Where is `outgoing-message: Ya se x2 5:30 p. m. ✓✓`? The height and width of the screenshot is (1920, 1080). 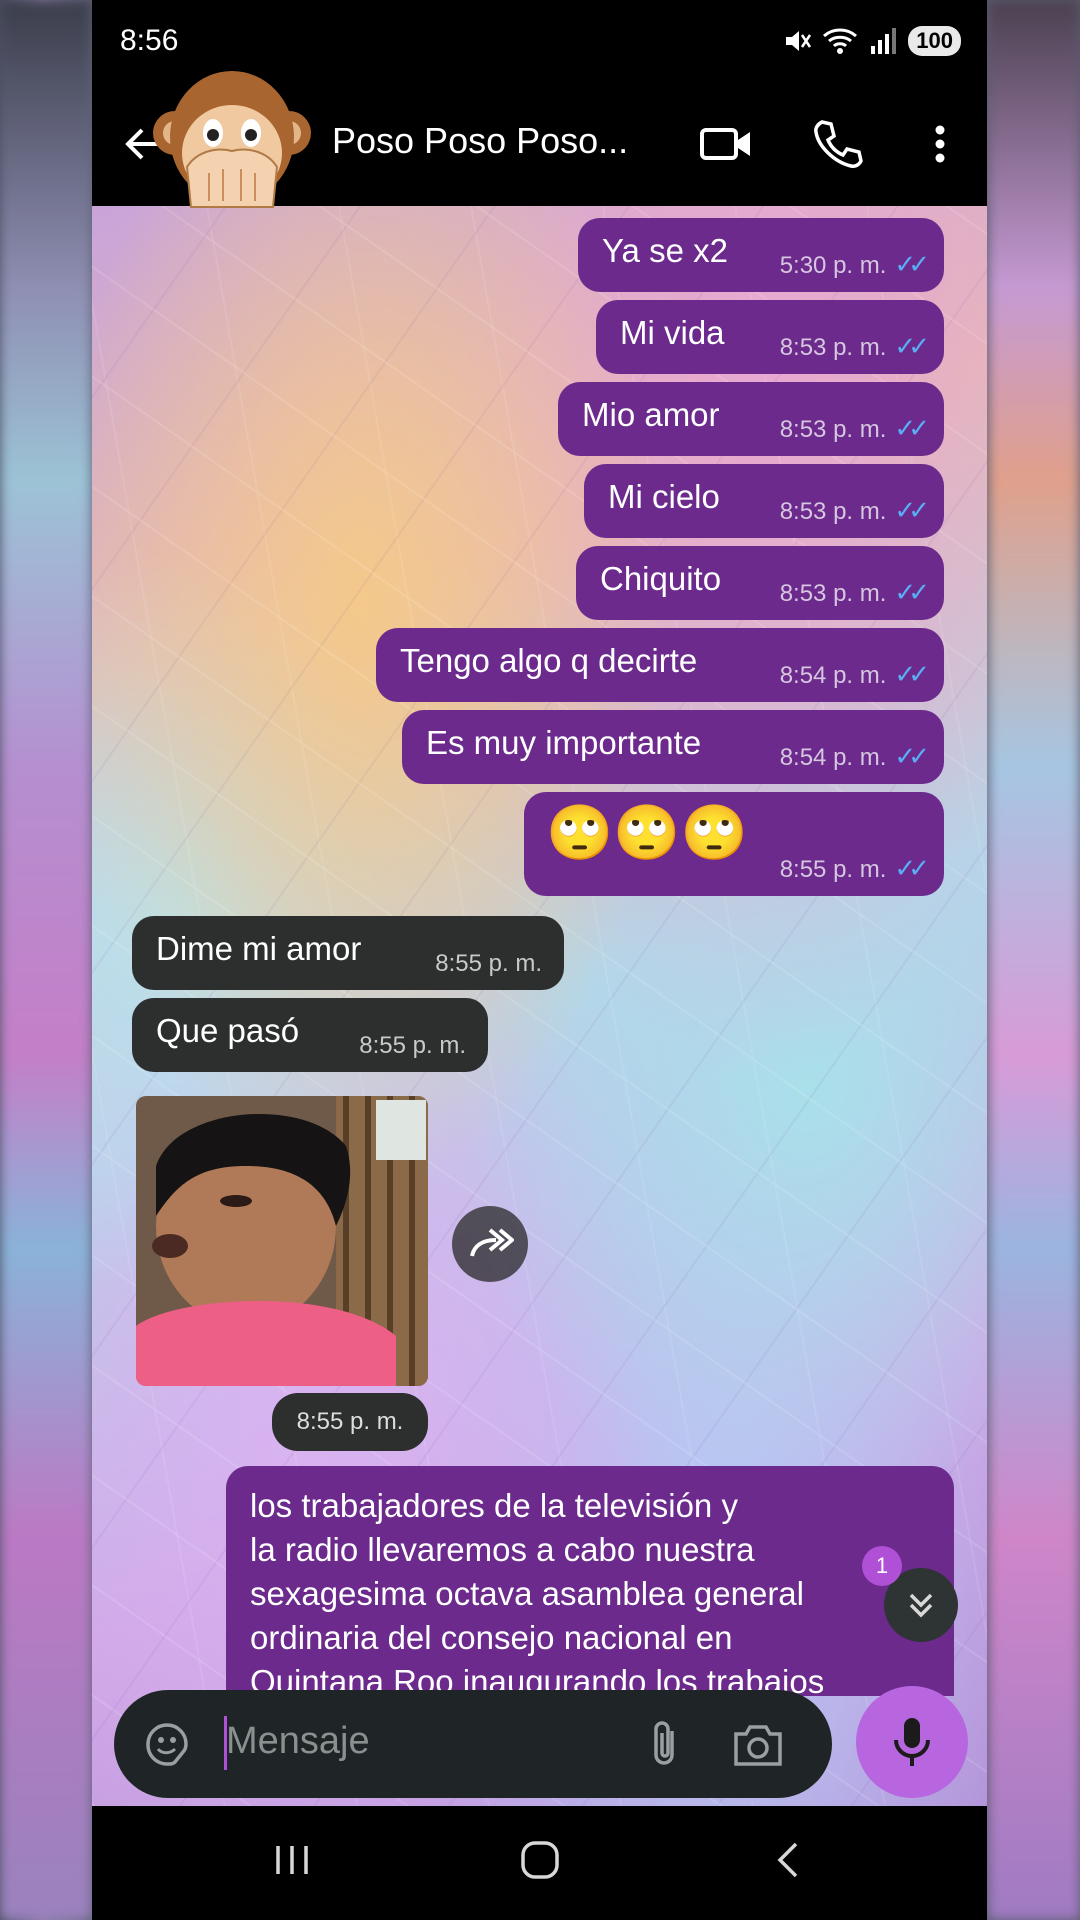 outgoing-message: Ya se x2 5:30 p. m. ✓✓ is located at coordinates (761, 255).